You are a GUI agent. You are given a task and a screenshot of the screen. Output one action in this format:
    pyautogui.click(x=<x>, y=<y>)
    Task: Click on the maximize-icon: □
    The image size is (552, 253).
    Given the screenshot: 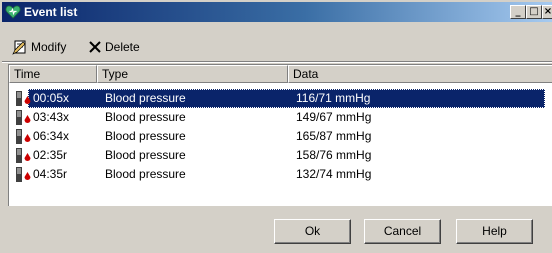 What is the action you would take?
    pyautogui.click(x=534, y=11)
    